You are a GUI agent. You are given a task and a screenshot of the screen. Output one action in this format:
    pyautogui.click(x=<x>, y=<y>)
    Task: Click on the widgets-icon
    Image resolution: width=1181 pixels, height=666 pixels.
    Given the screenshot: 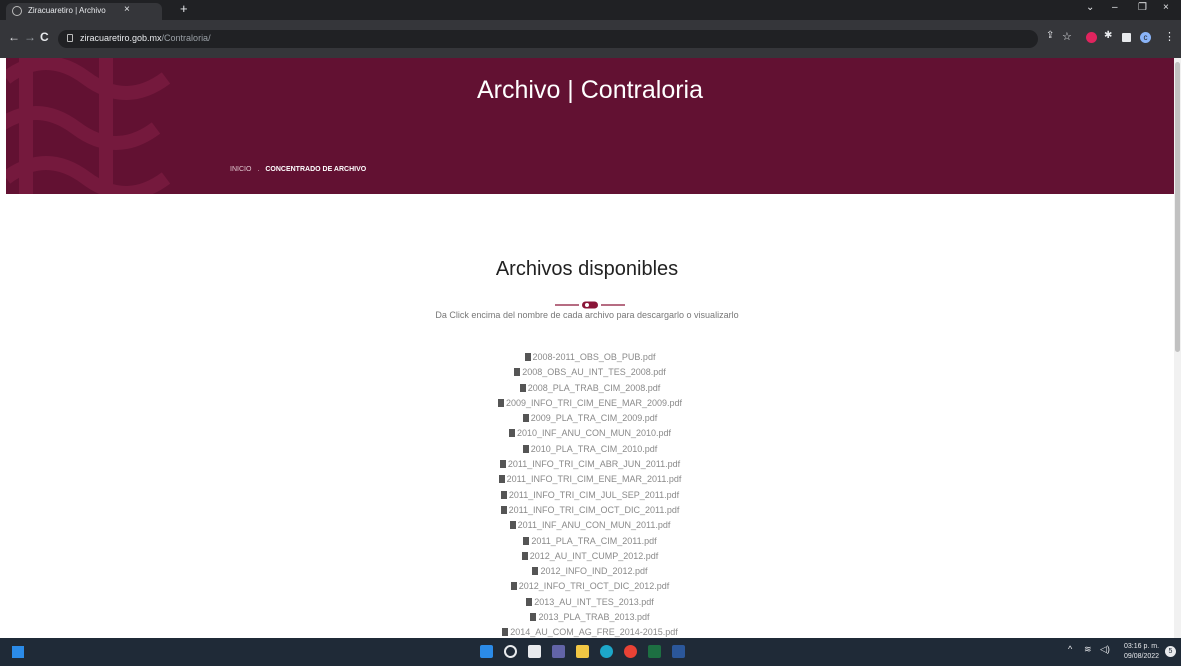 What is the action you would take?
    pyautogui.click(x=18, y=652)
    